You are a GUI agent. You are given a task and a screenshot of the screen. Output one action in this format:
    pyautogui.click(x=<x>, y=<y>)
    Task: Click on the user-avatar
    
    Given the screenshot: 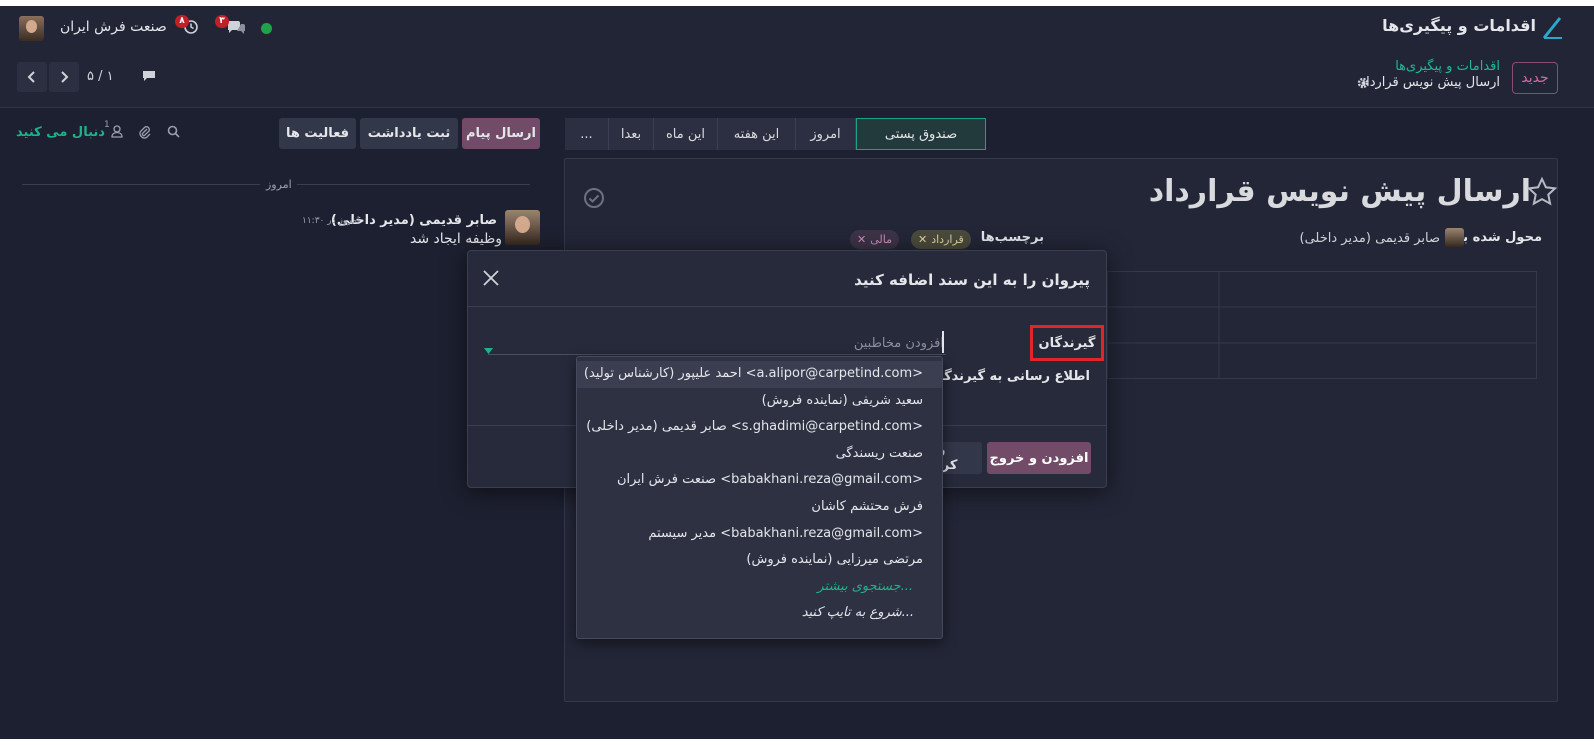 What is the action you would take?
    pyautogui.click(x=31, y=28)
    